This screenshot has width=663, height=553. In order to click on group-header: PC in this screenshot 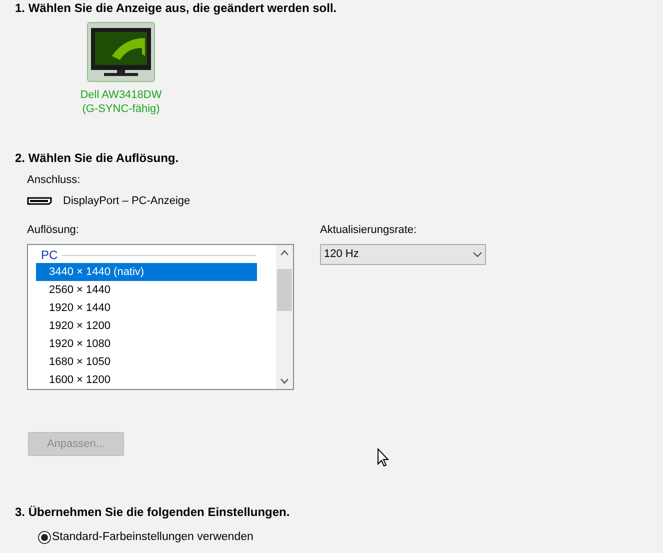, I will do `click(49, 255)`.